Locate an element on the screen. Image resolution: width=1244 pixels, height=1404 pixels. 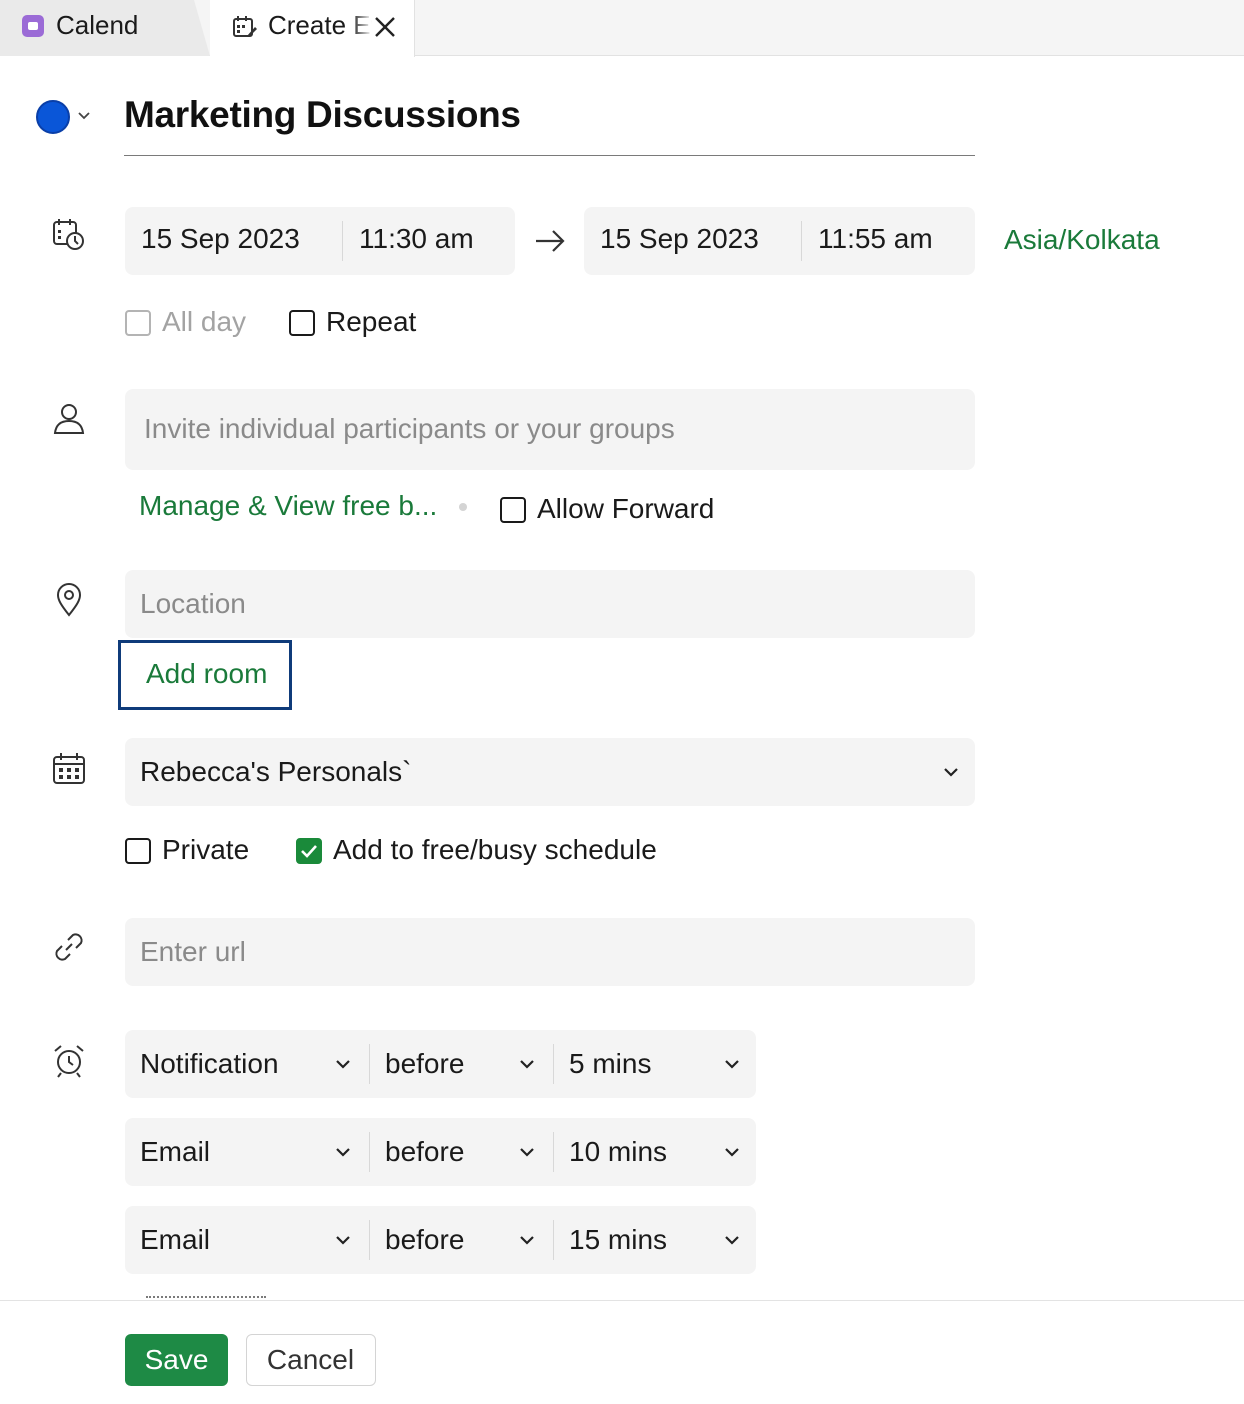
private-label: Private is located at coordinates (206, 849).